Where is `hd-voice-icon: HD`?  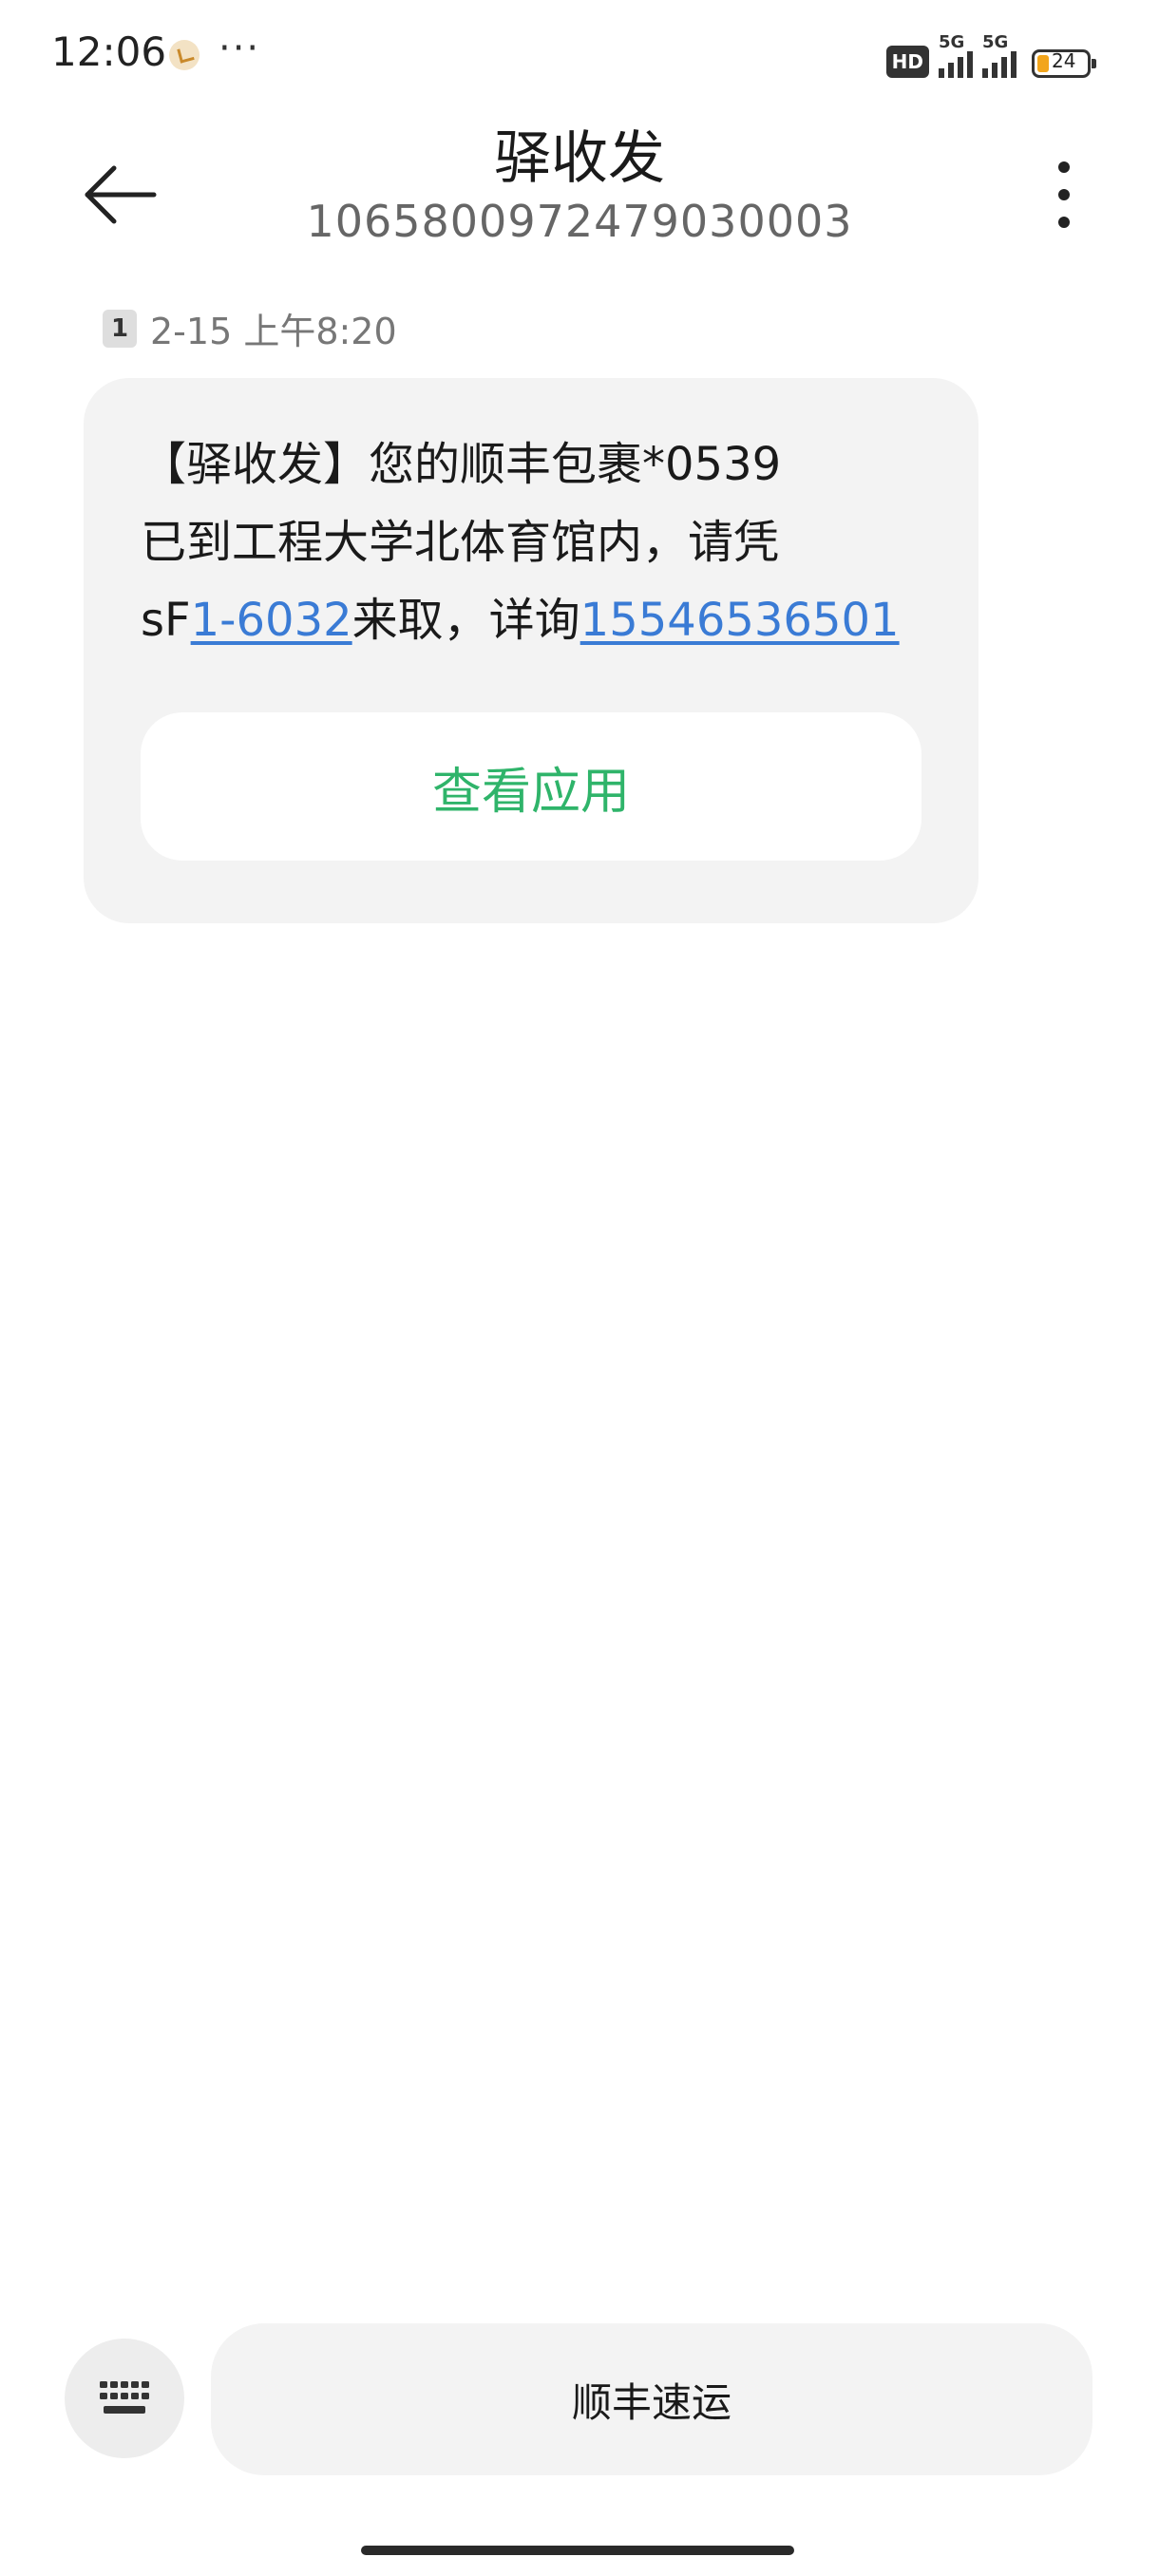 hd-voice-icon: HD is located at coordinates (907, 62).